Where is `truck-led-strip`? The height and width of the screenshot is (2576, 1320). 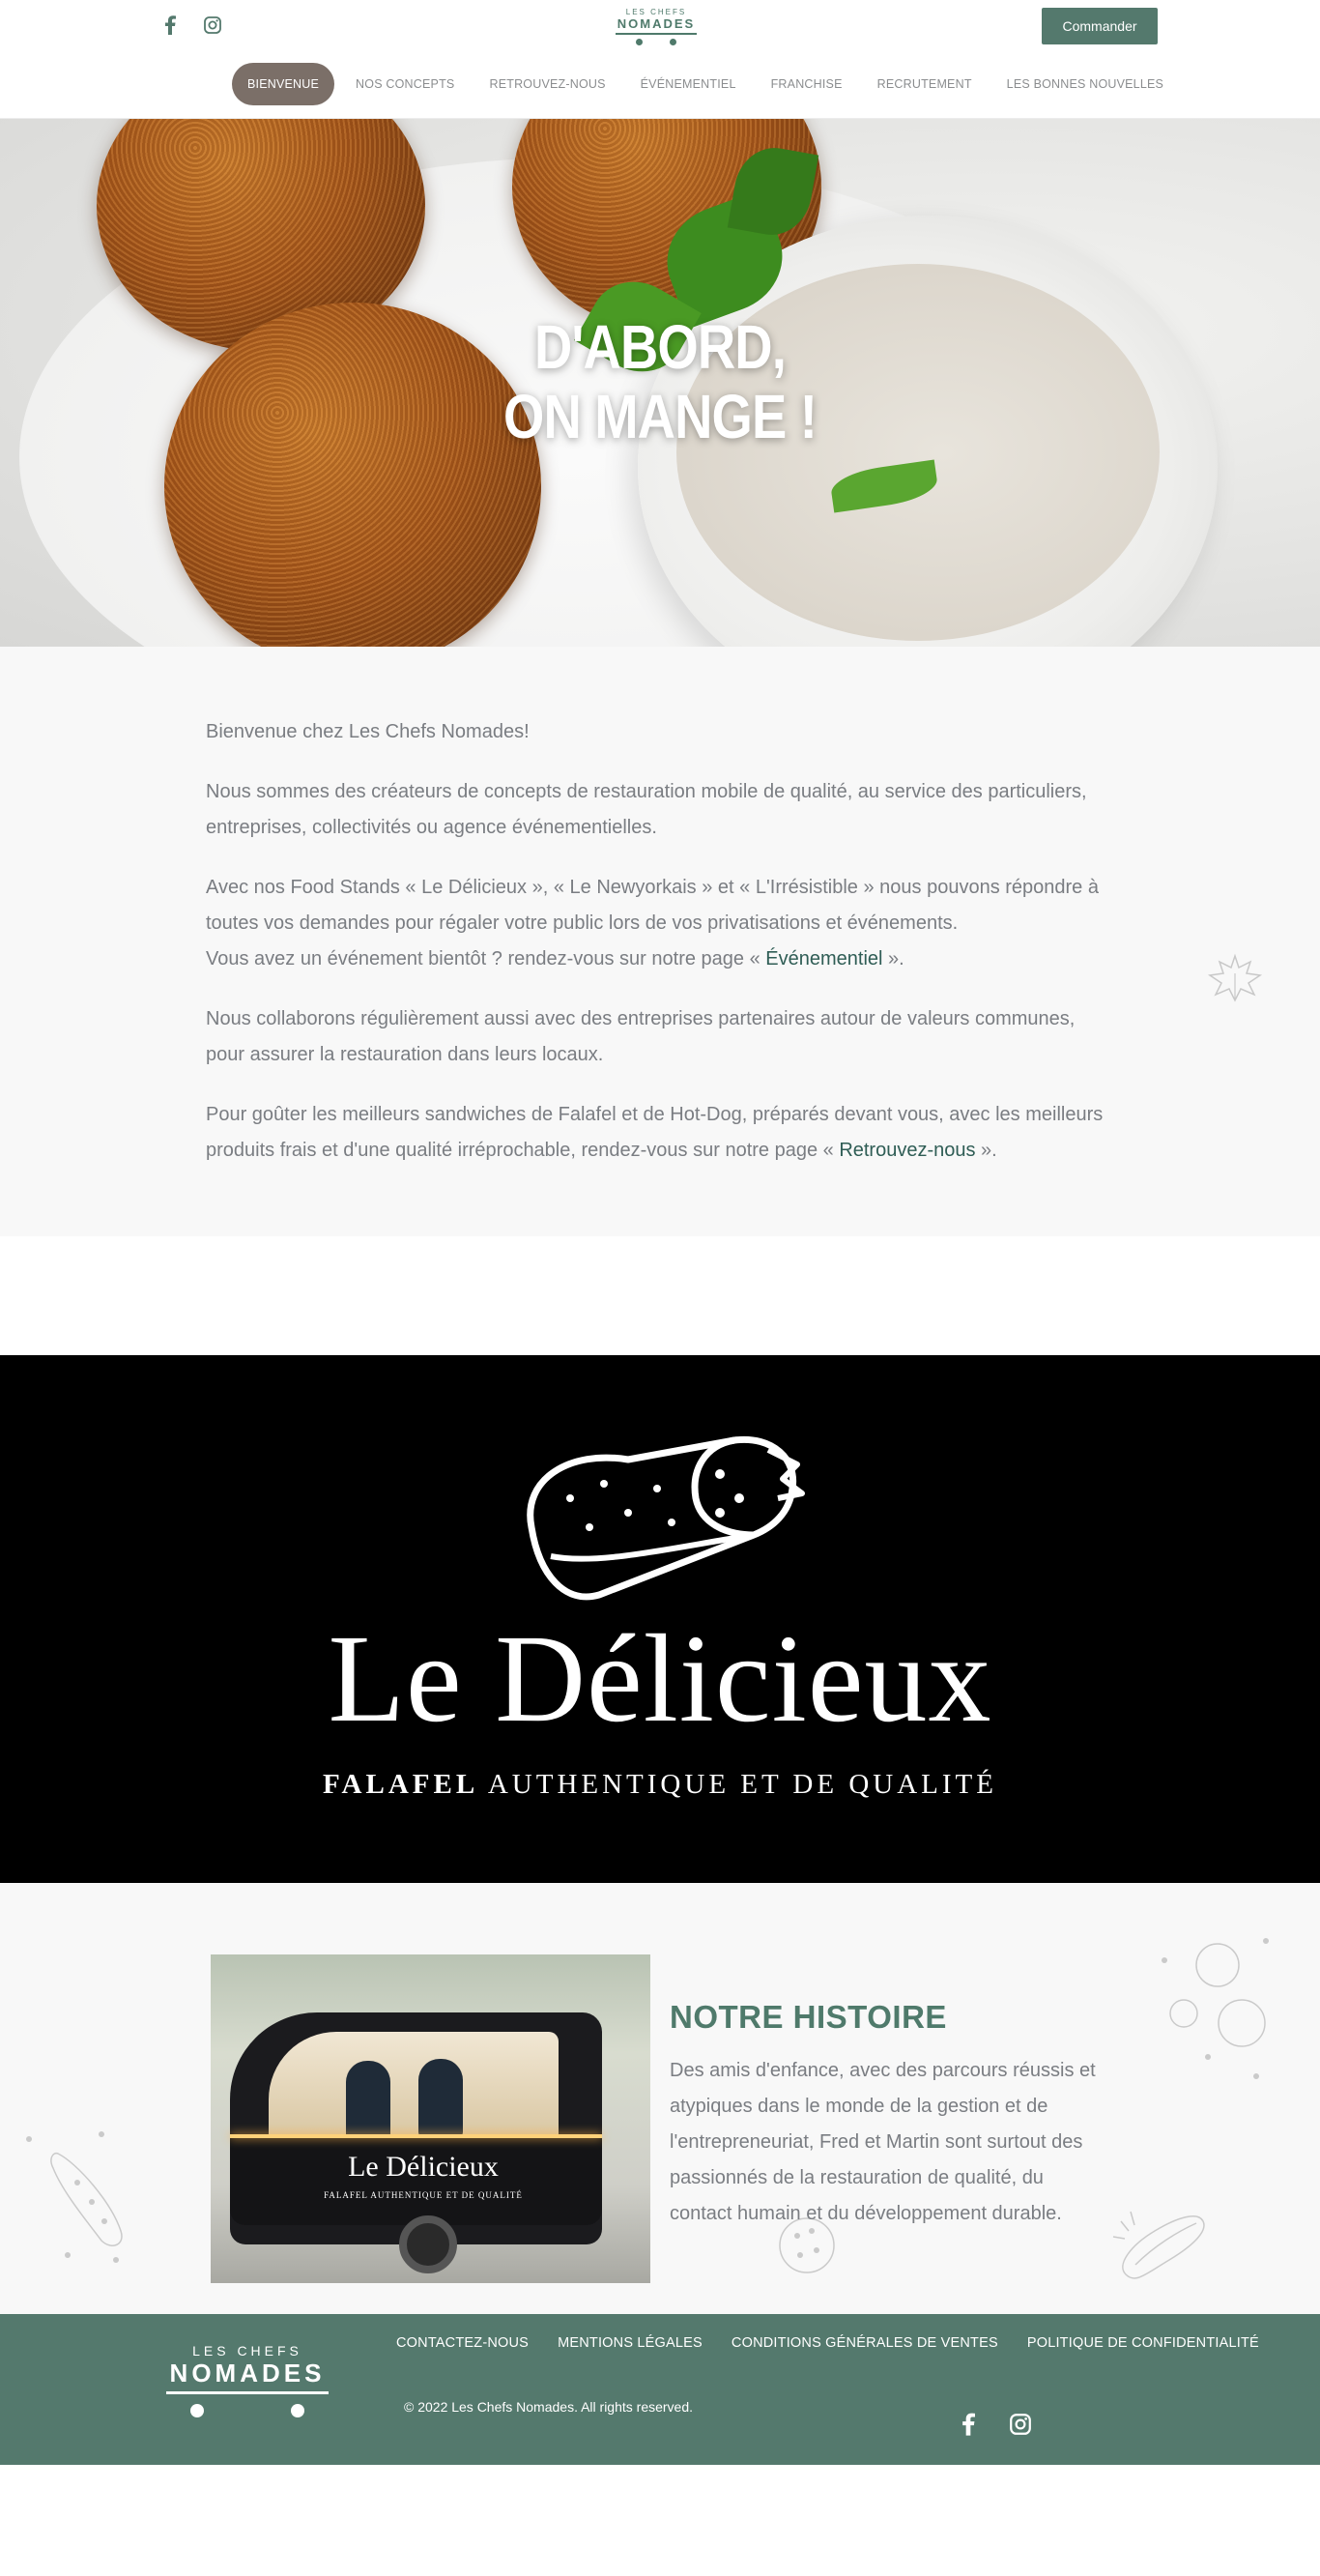
truck-led-strip is located at coordinates (416, 2136).